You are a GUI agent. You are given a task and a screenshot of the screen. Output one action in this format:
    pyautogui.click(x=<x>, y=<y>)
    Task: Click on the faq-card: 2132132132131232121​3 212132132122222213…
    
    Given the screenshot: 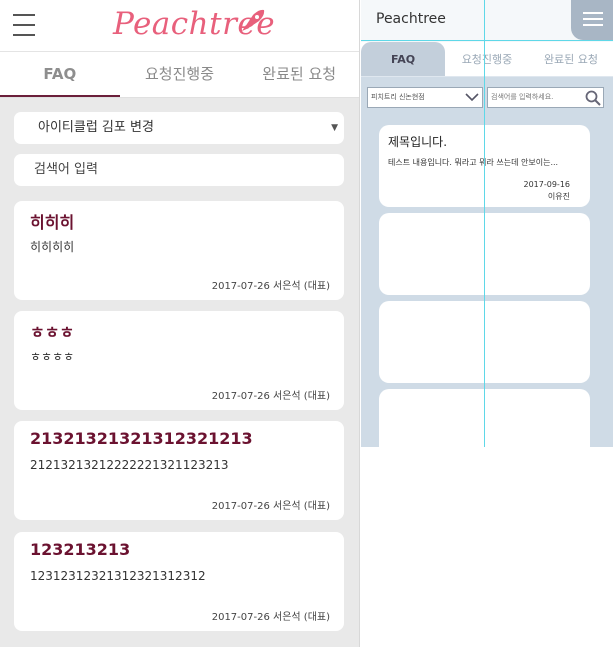 What is the action you would take?
    pyautogui.click(x=179, y=470)
    